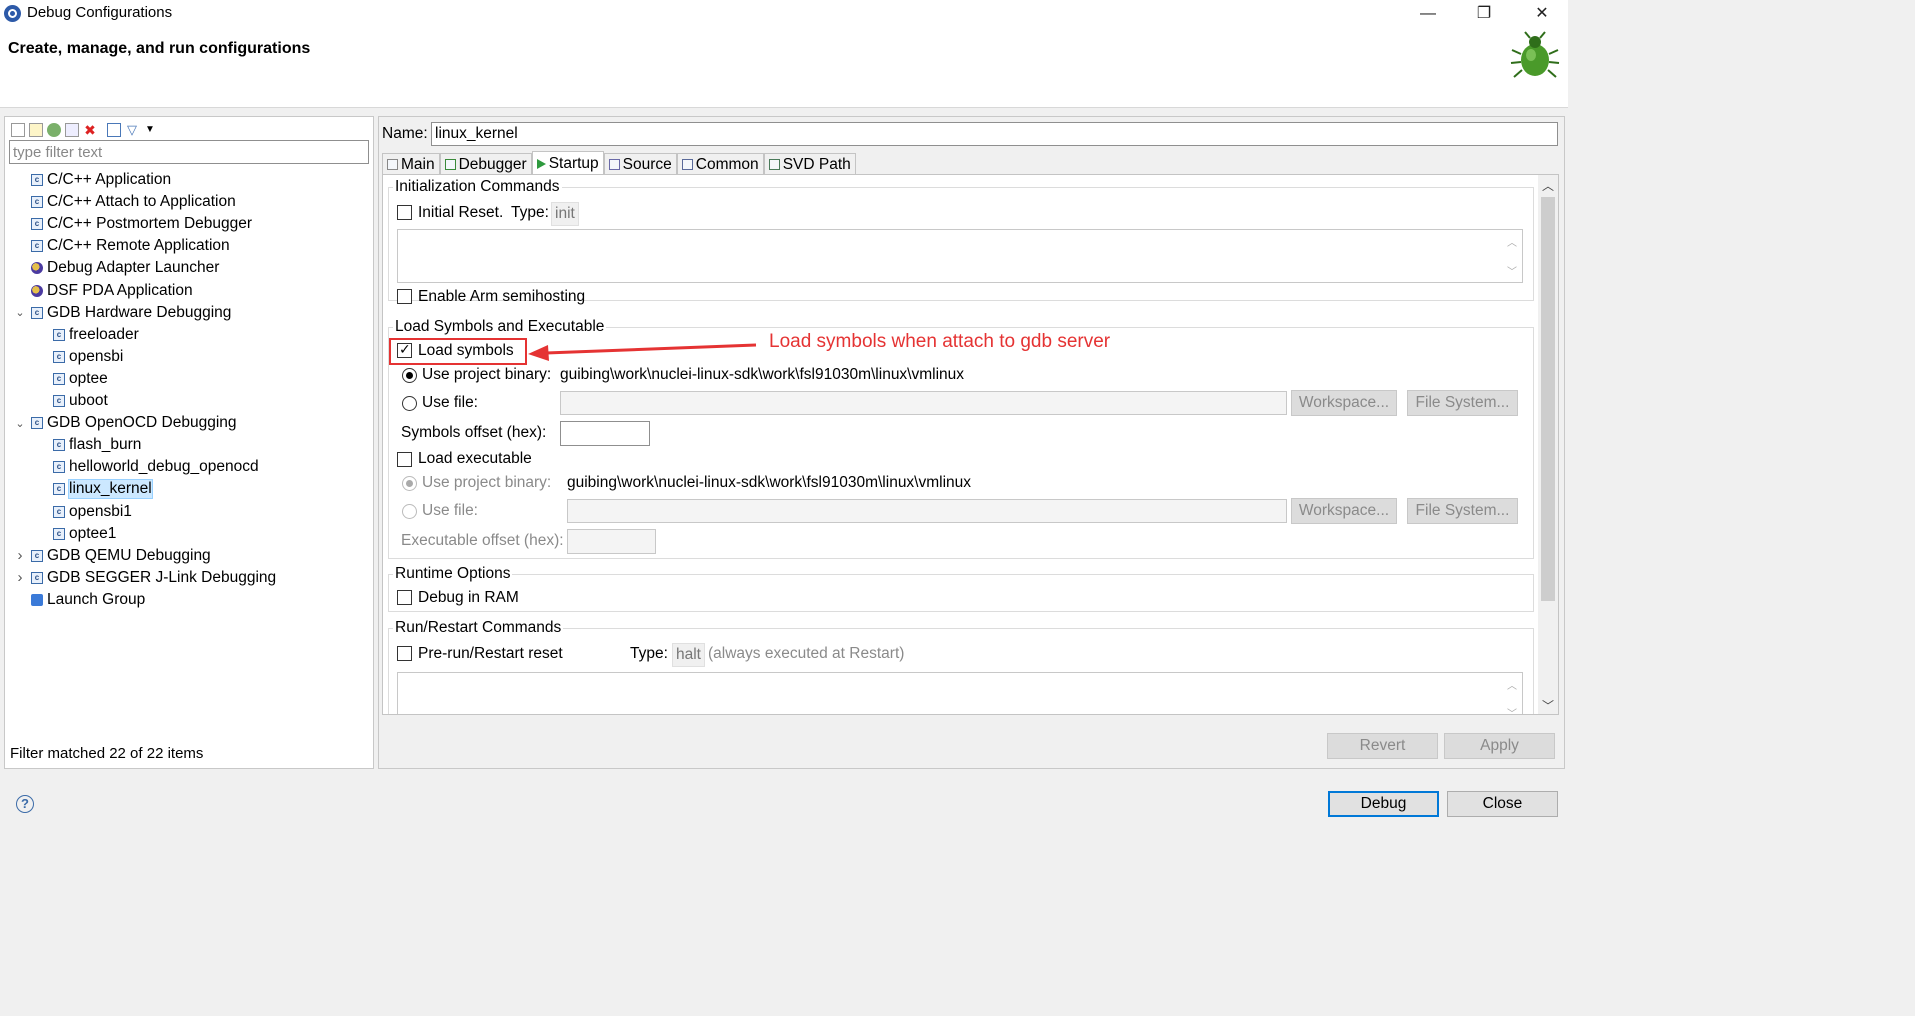  I want to click on tree-item-label: opensbi, so click(96, 356).